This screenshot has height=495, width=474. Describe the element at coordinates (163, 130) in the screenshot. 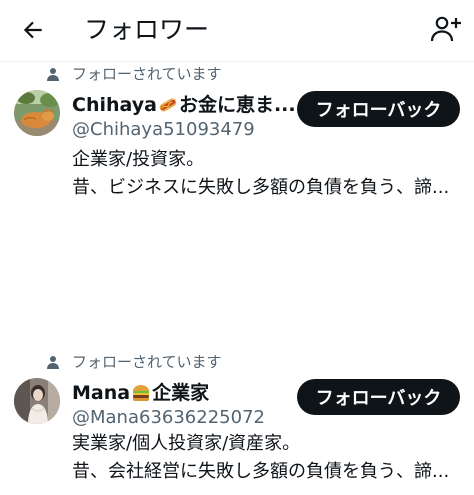

I see `user-handle: @Chihaya51093479` at that location.